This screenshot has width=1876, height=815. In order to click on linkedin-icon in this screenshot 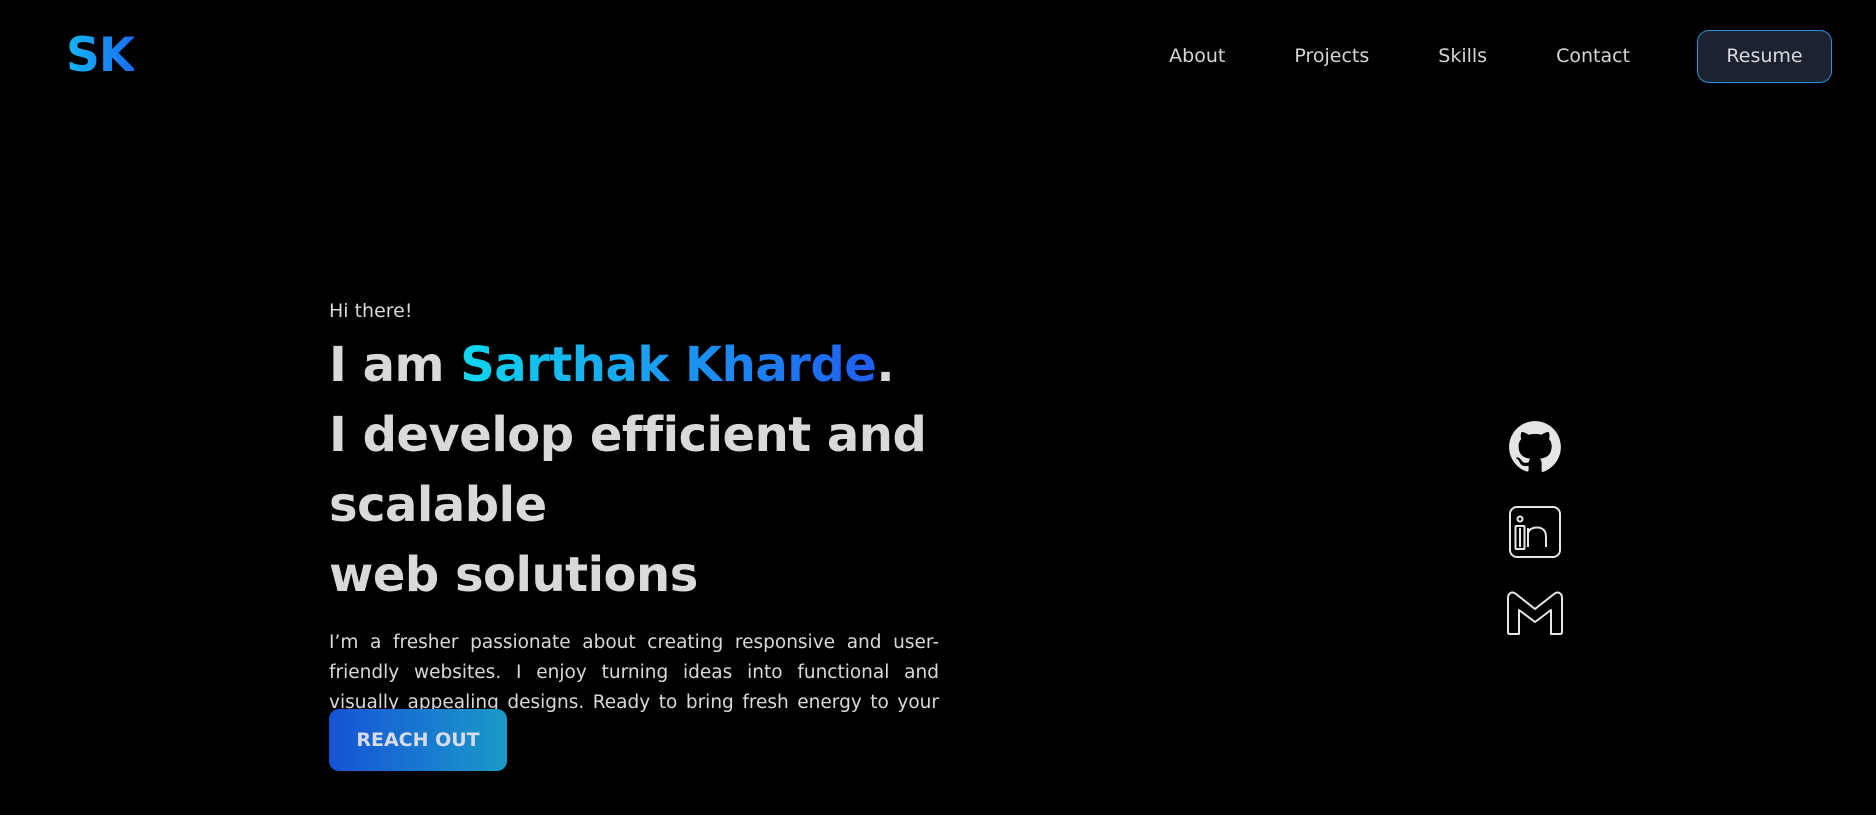, I will do `click(1535, 532)`.